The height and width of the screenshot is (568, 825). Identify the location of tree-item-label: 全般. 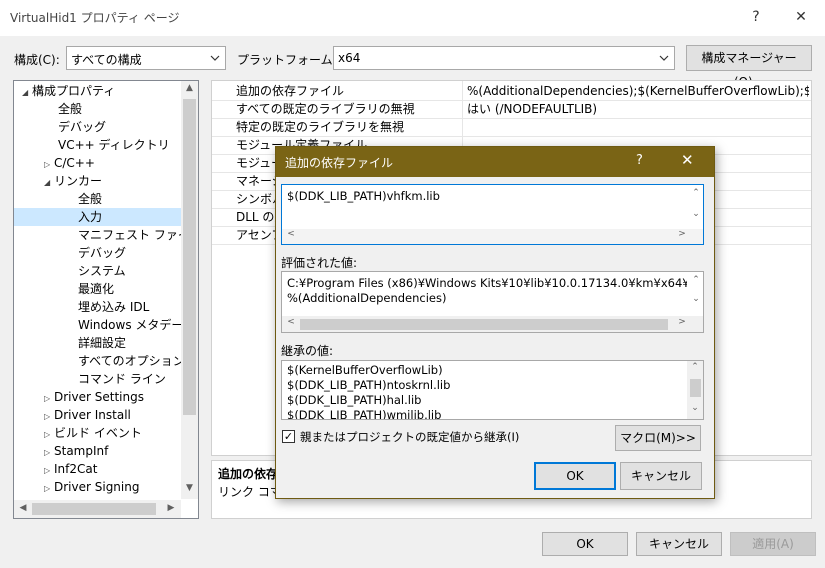
(70, 109).